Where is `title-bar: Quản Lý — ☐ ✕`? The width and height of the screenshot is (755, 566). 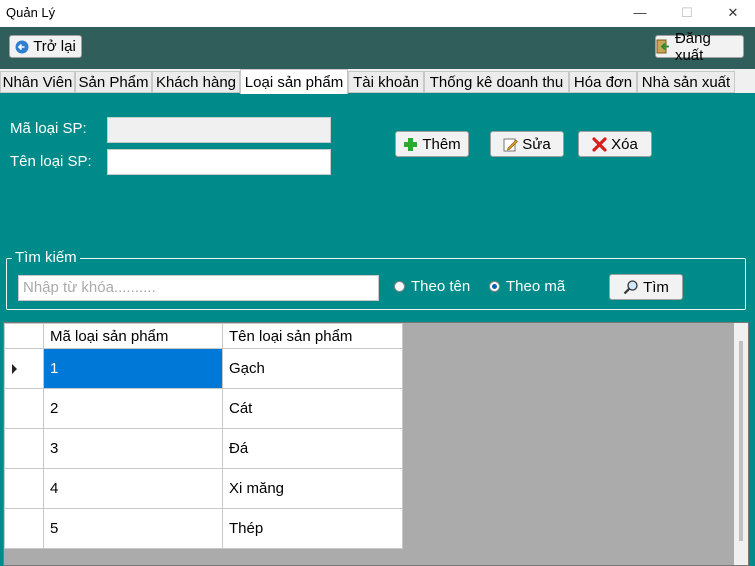
title-bar: Quản Lý — ☐ ✕ is located at coordinates (377, 13).